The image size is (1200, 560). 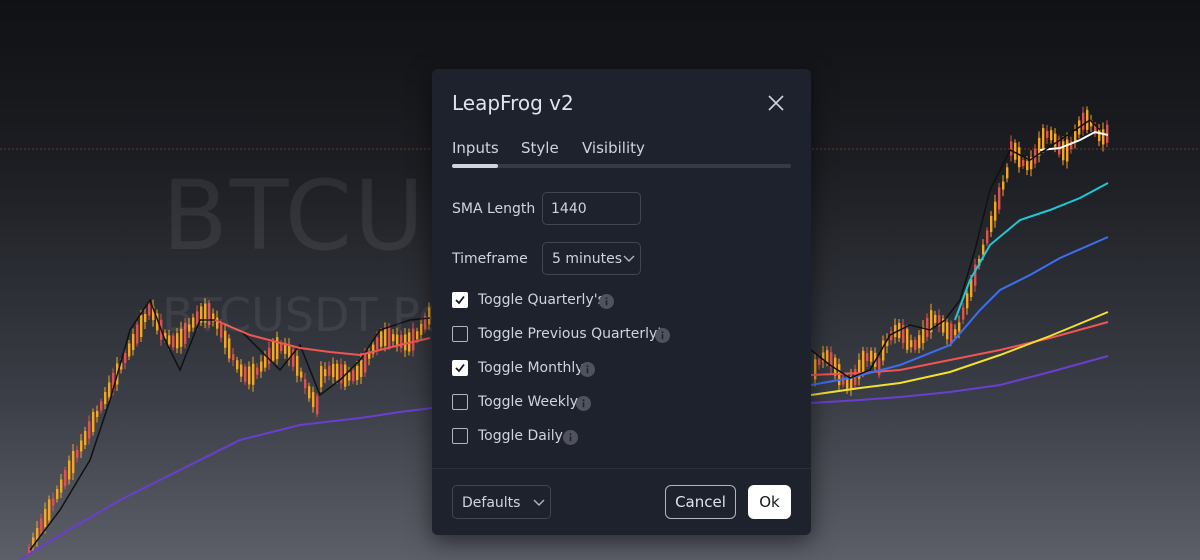 What do you see at coordinates (460, 300) in the screenshot?
I see `checkbox-quarterly` at bounding box center [460, 300].